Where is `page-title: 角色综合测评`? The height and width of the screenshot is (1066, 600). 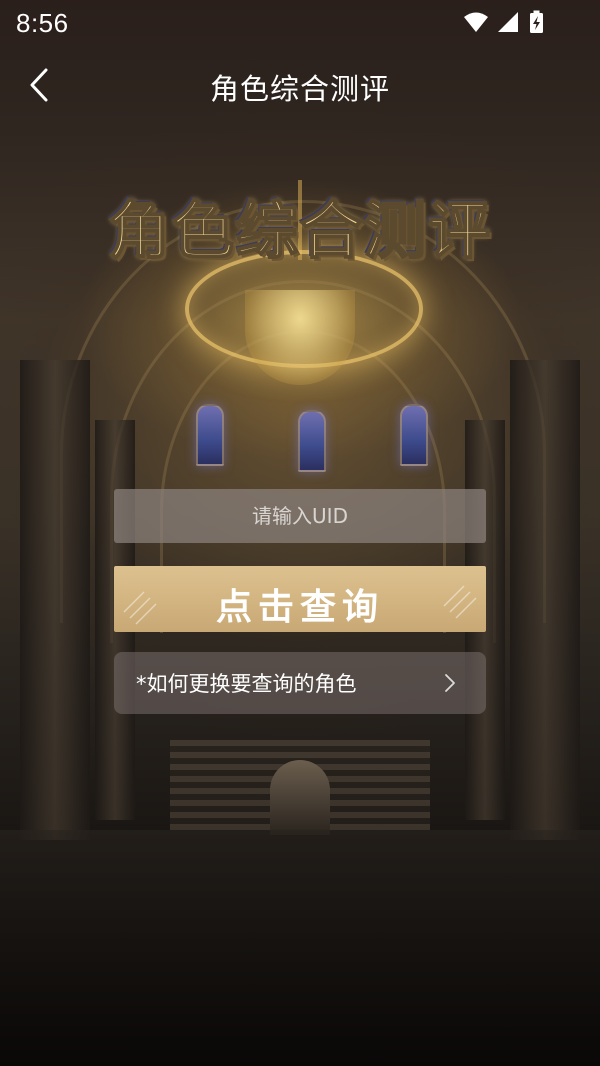 page-title: 角色综合测评 is located at coordinates (299, 89).